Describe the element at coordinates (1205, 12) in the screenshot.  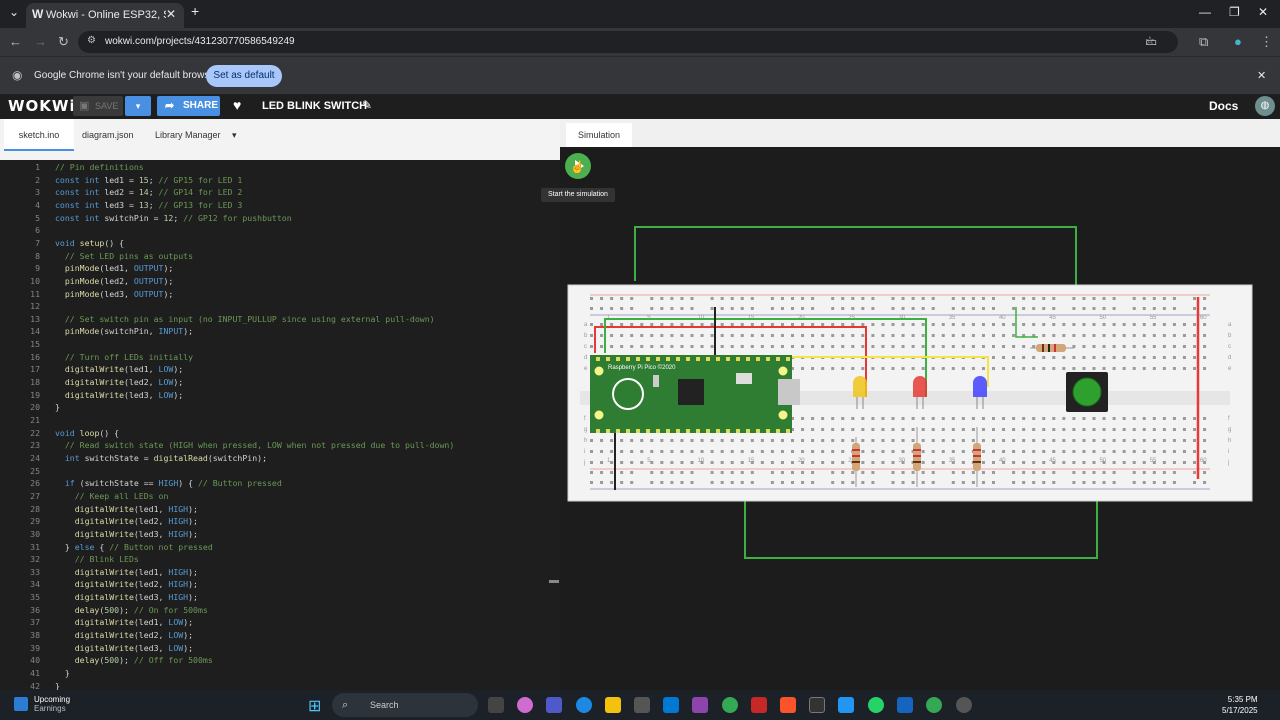
I see `minimize-icon: —` at that location.